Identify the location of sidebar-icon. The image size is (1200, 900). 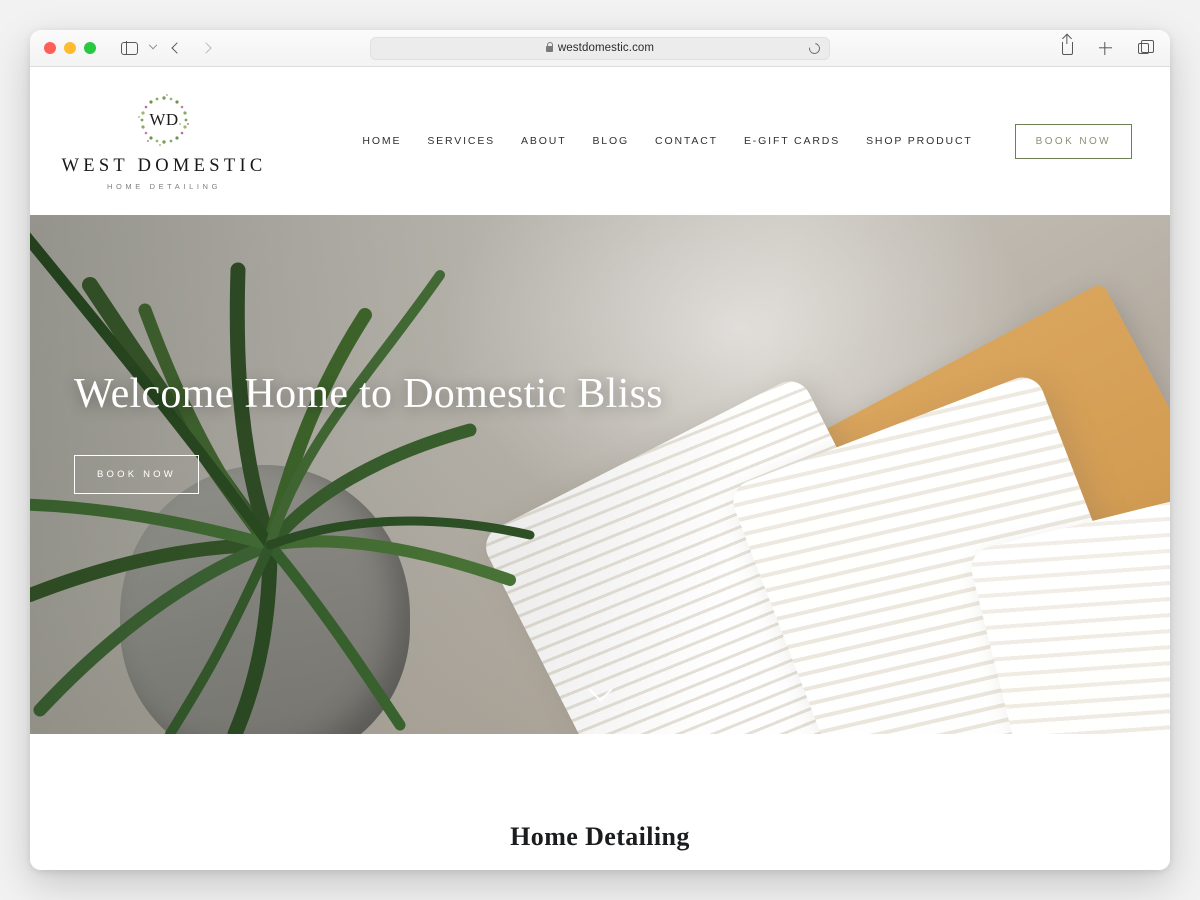
(129, 48).